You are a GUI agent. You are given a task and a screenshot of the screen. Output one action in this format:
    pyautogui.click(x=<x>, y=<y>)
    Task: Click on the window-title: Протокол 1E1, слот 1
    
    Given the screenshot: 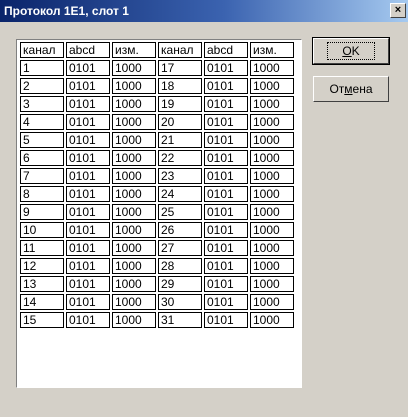 What is the action you would take?
    pyautogui.click(x=66, y=11)
    